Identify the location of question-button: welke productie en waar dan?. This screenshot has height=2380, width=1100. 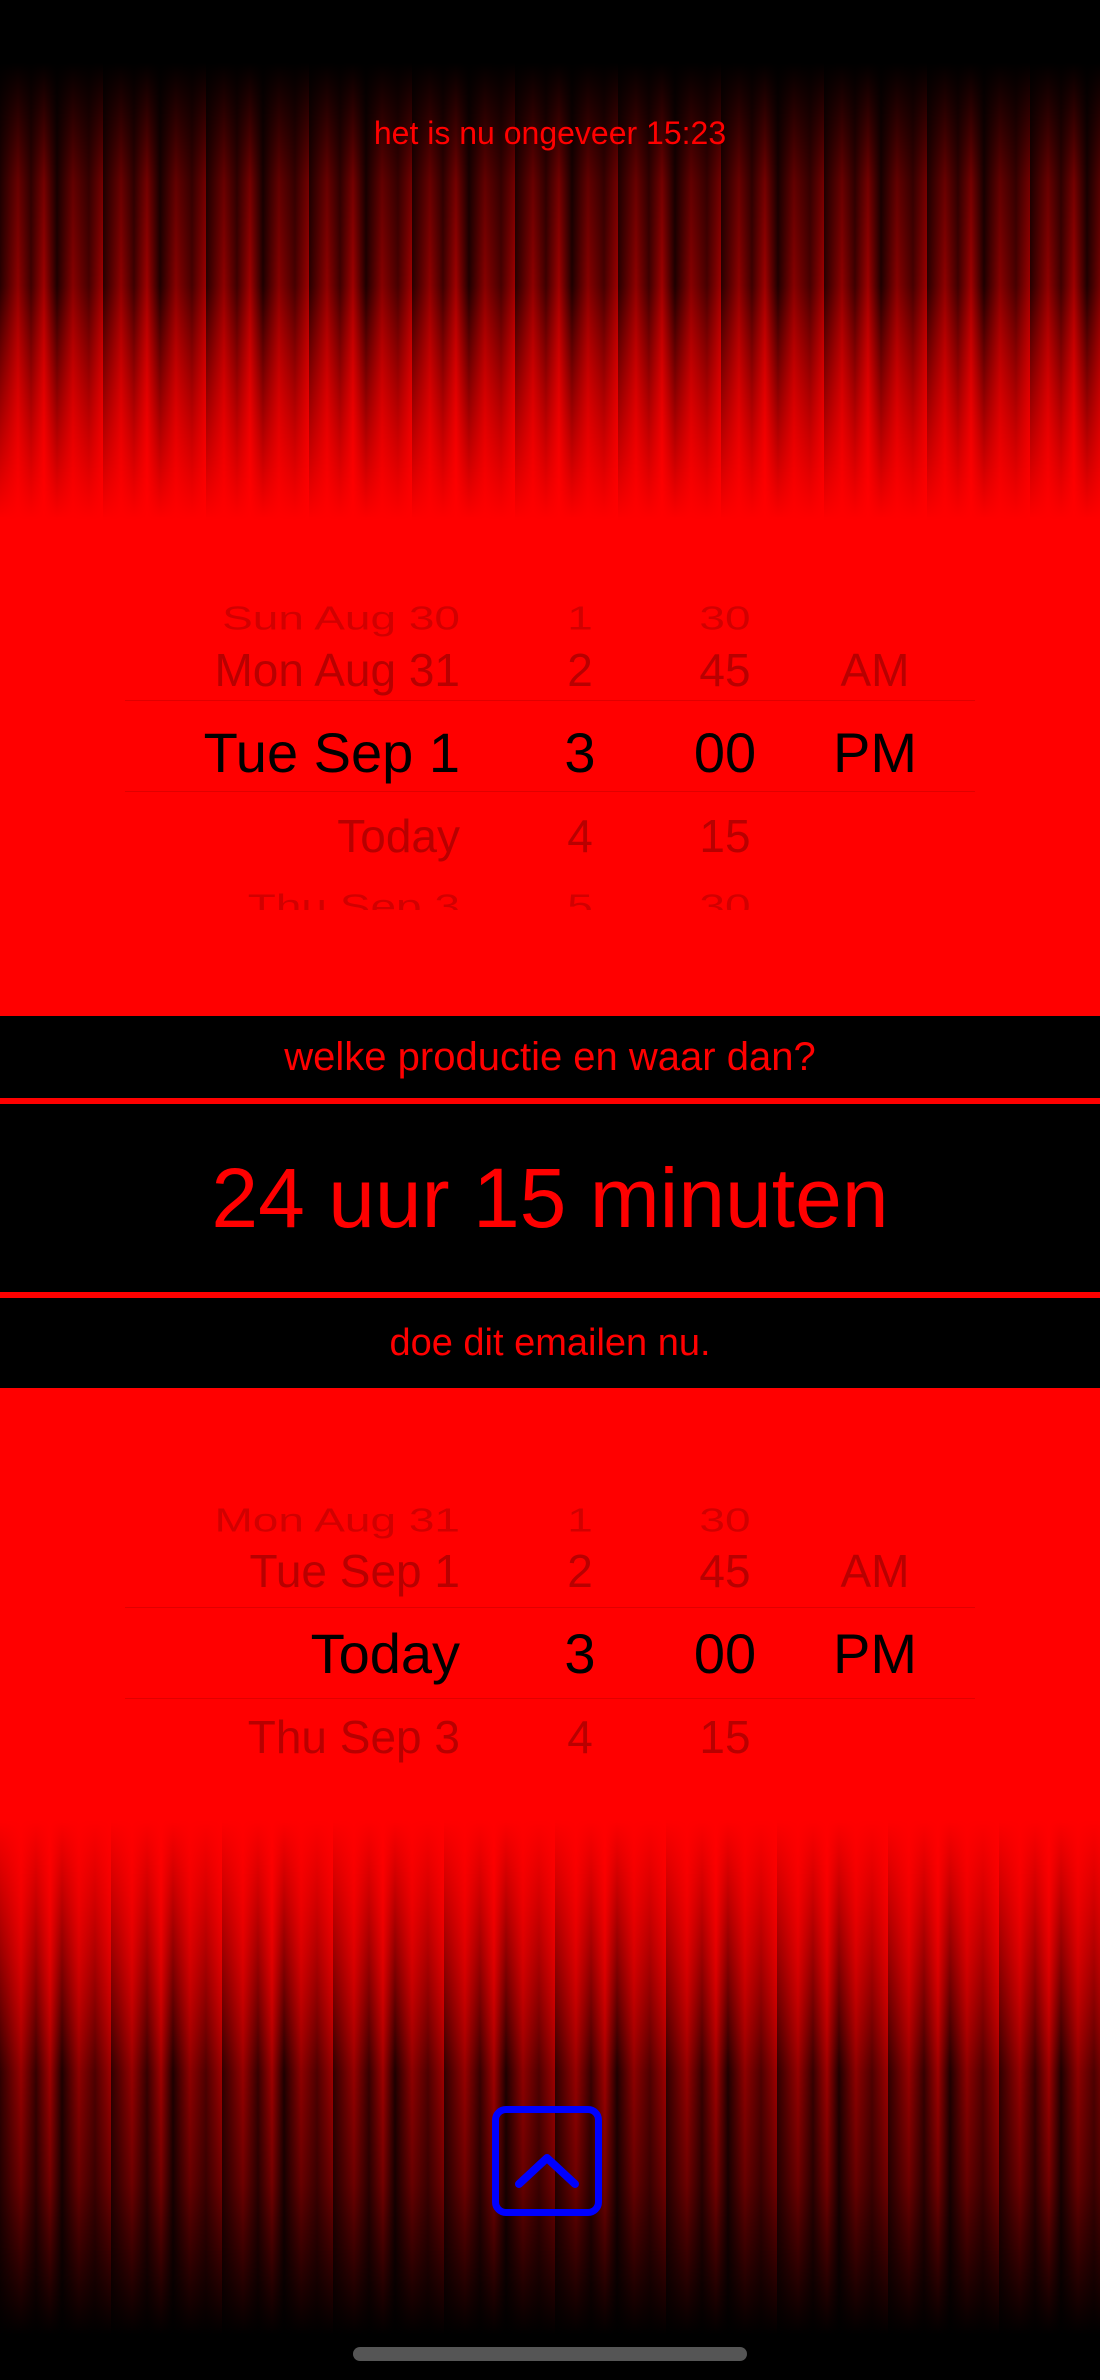
(550, 1057).